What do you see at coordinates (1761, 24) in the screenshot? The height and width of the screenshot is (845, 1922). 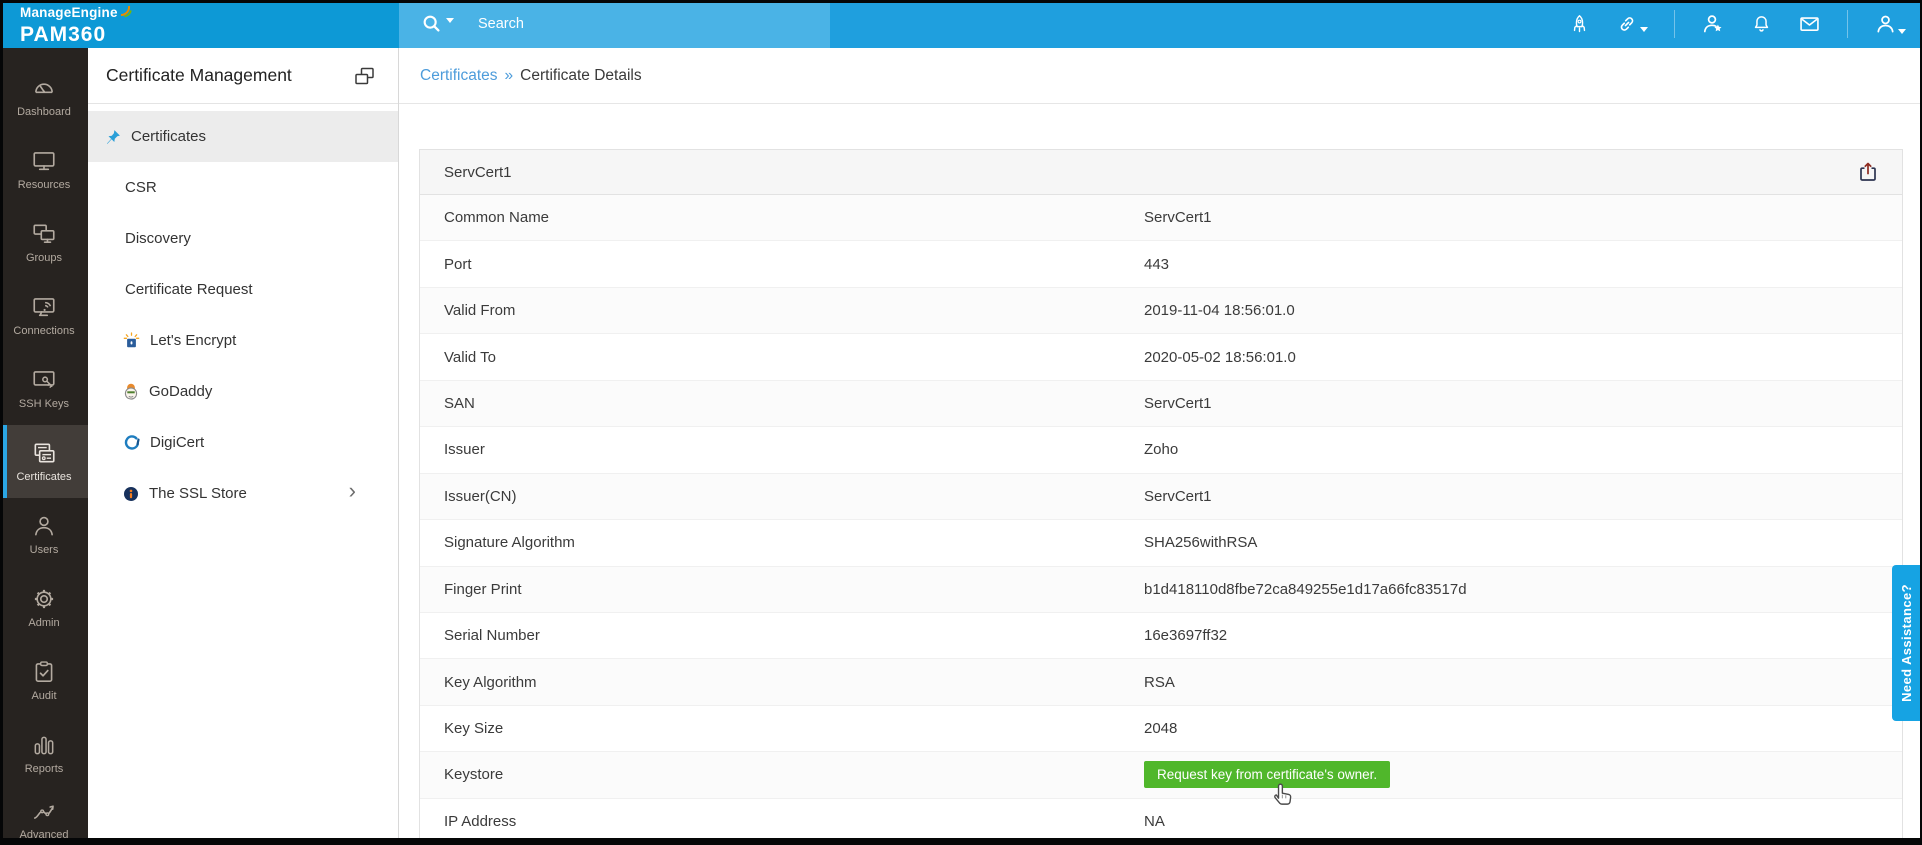 I see `bell-icon` at bounding box center [1761, 24].